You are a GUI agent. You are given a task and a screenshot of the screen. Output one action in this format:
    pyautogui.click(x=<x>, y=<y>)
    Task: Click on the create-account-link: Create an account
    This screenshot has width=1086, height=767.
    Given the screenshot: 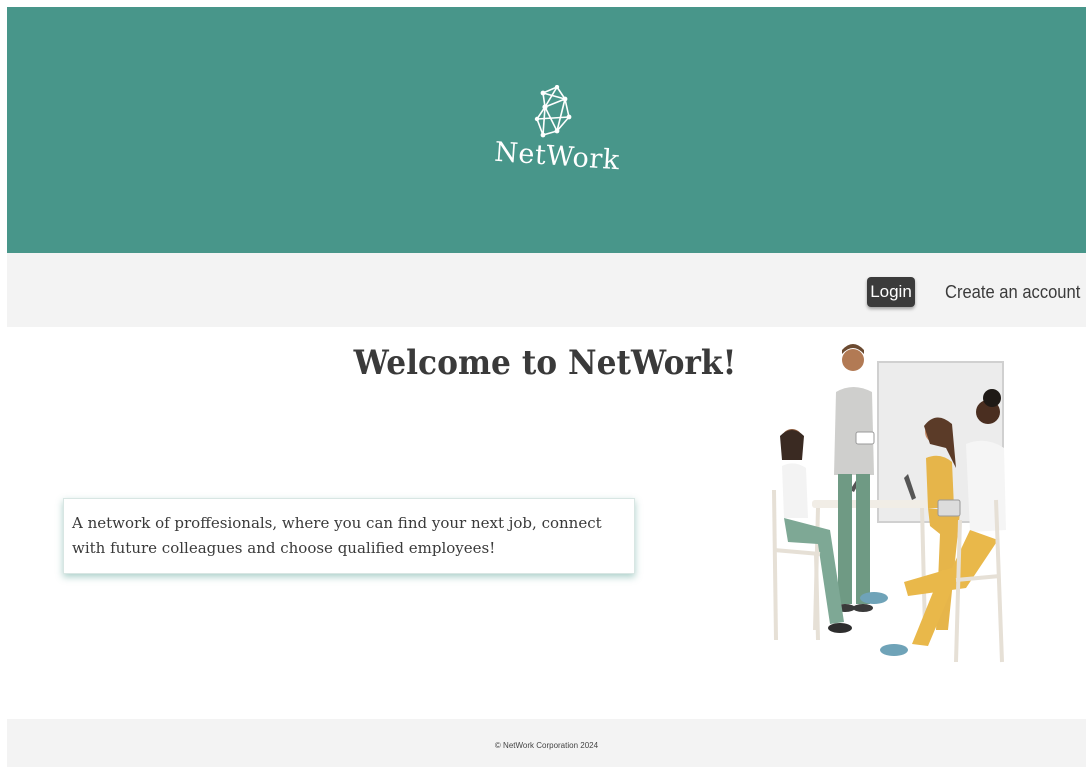 What is the action you would take?
    pyautogui.click(x=1012, y=292)
    